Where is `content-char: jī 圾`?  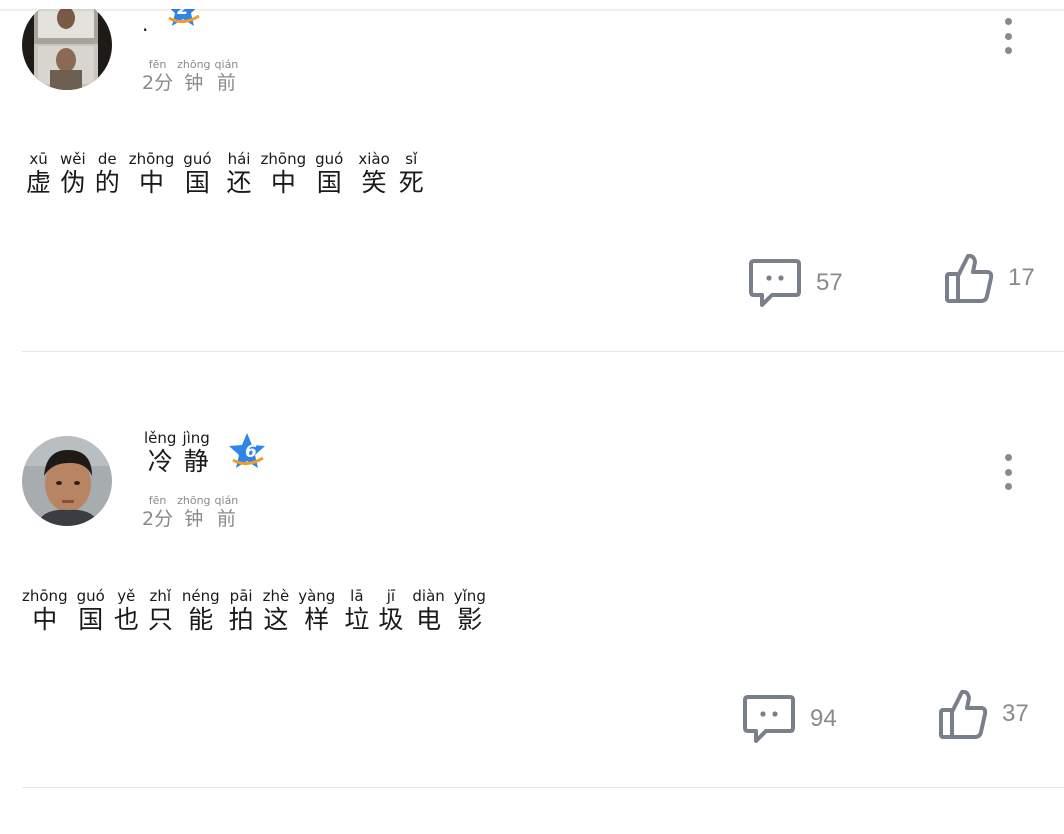 content-char: jī 圾 is located at coordinates (391, 611).